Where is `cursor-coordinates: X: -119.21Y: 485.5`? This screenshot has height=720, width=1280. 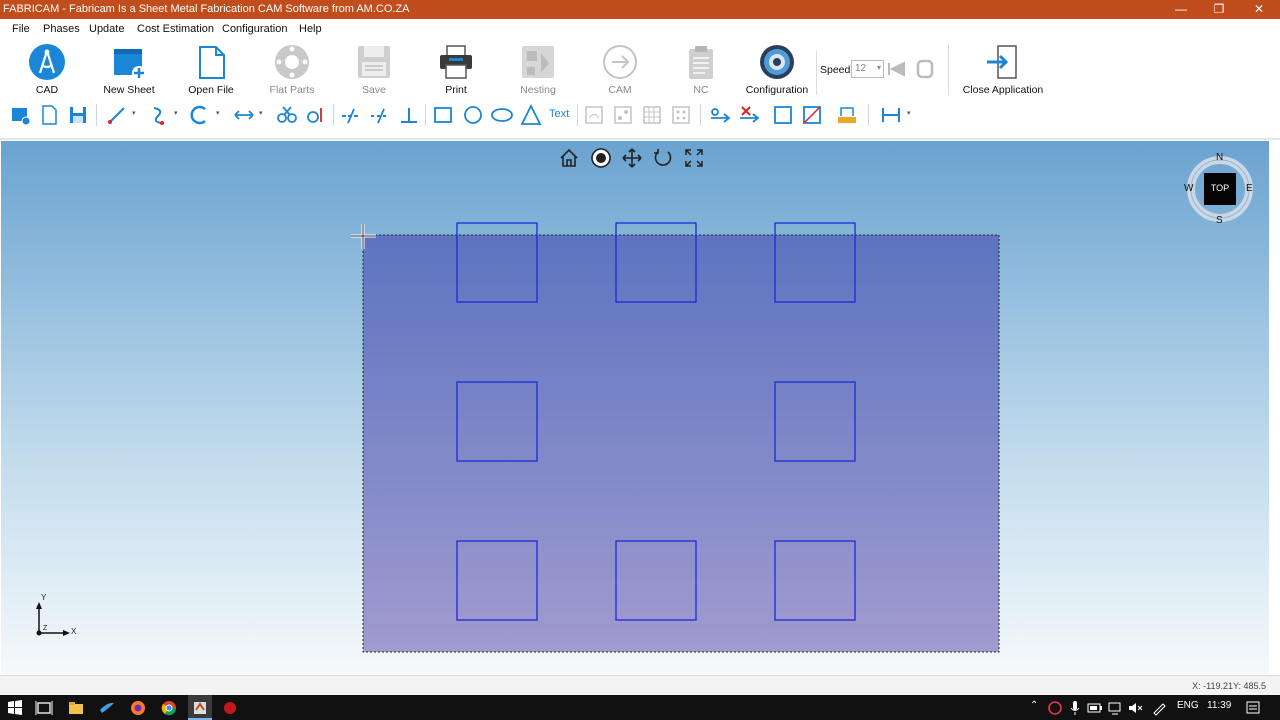
cursor-coordinates: X: -119.21Y: 485.5 is located at coordinates (1229, 686).